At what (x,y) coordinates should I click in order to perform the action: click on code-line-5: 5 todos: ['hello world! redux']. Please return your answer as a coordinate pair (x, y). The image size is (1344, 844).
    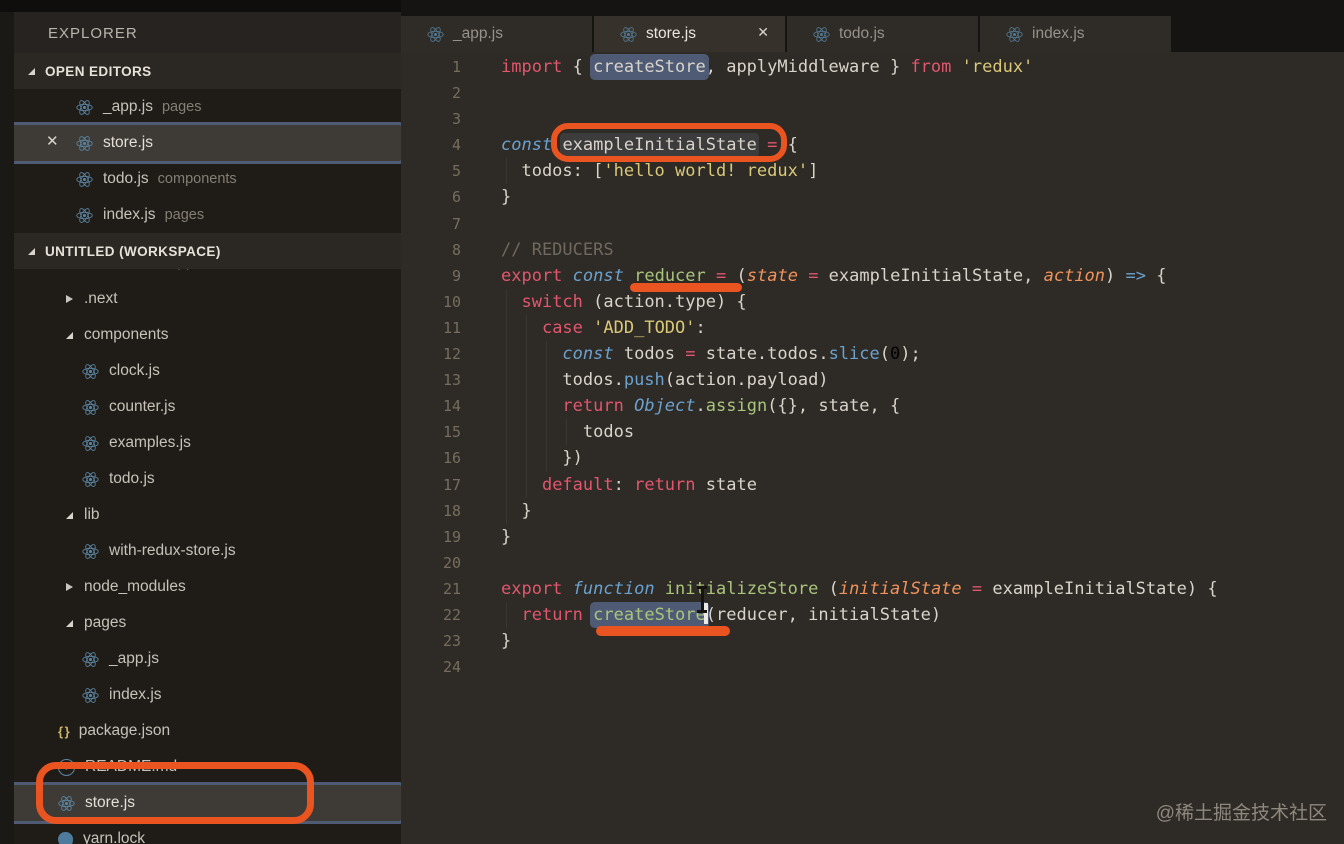
    Looking at the image, I should click on (872, 171).